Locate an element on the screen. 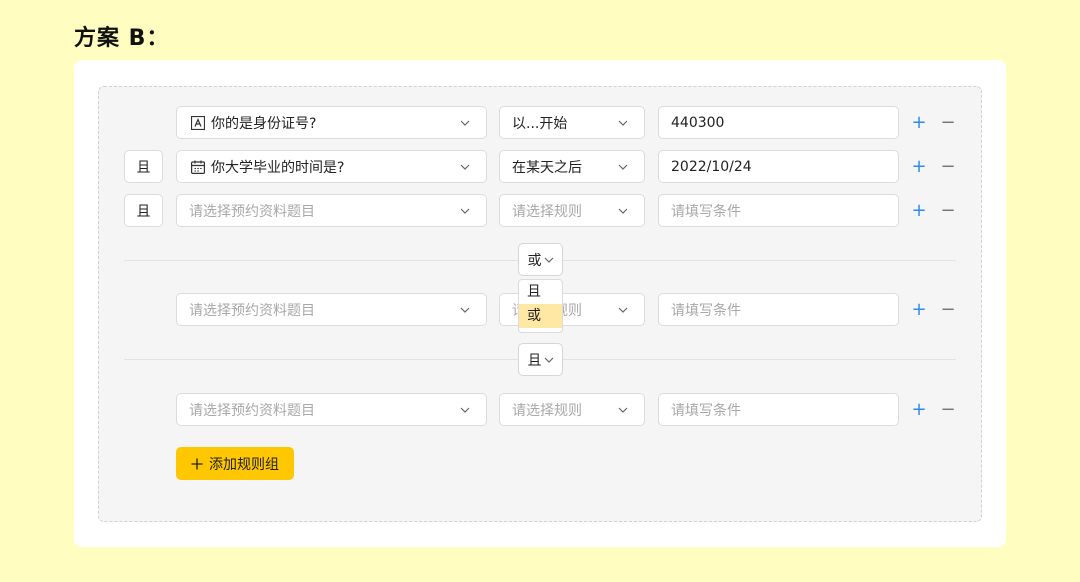 This screenshot has width=1080, height=582. condition-input: 2022/10/24 is located at coordinates (778, 166).